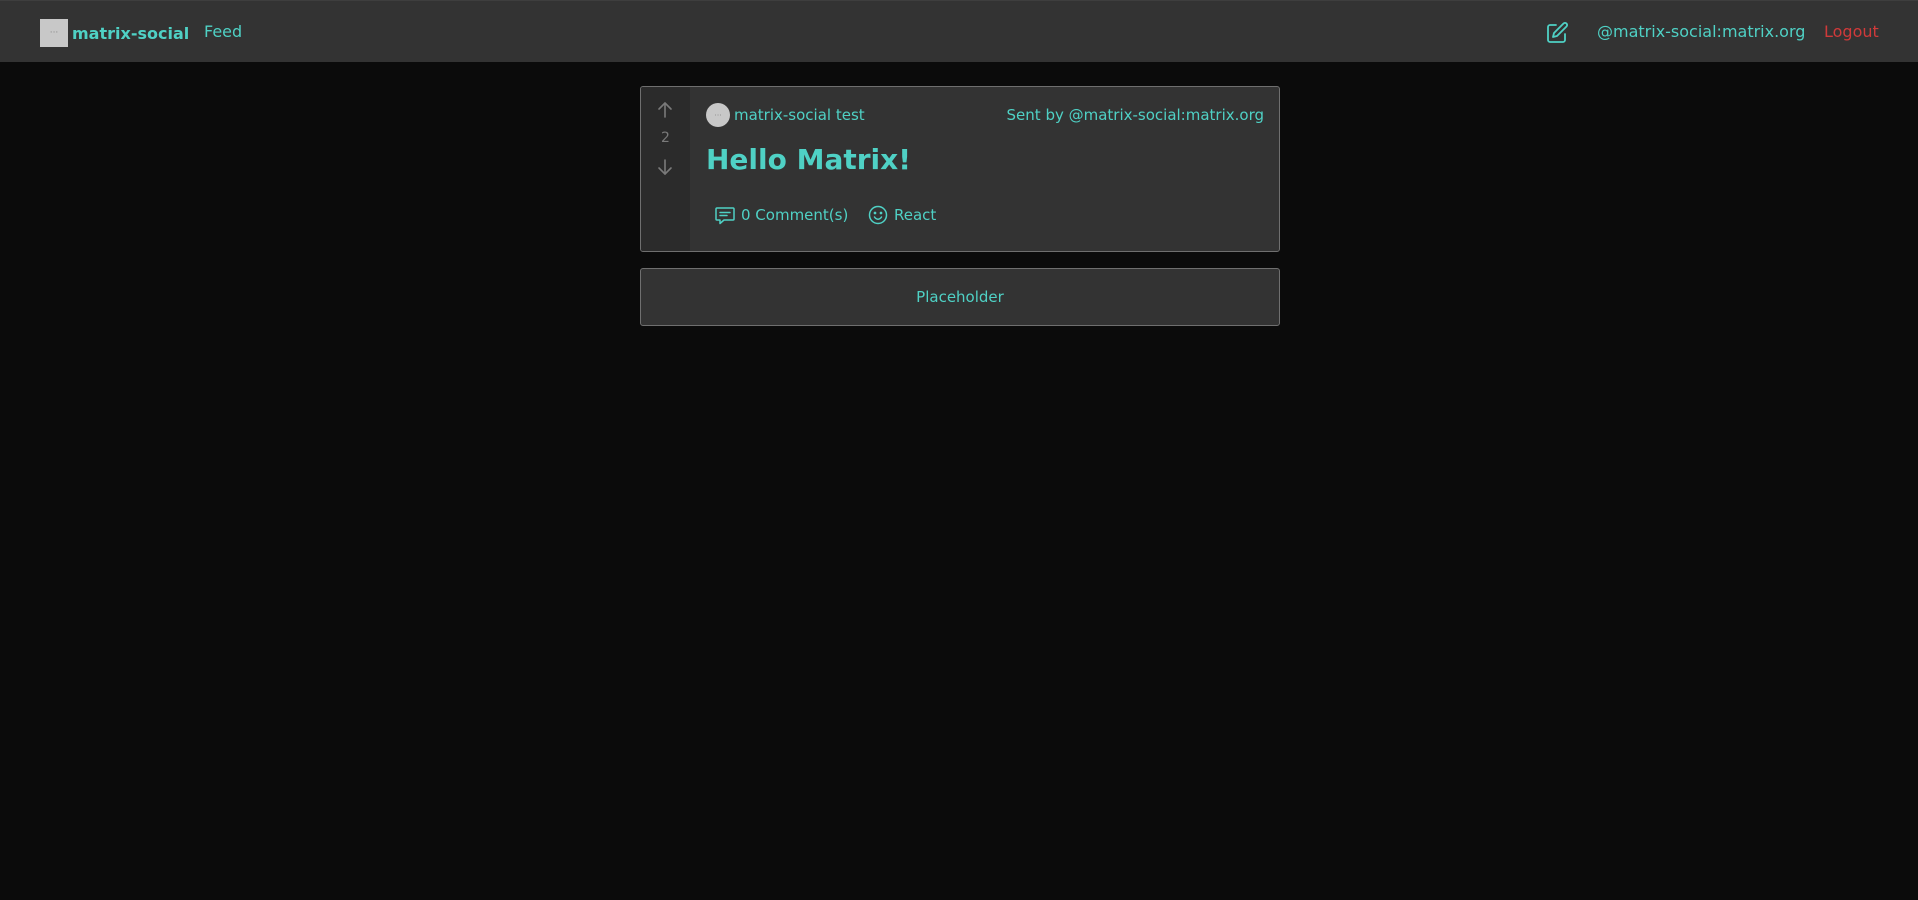  I want to click on avatar-placeholder-icon: ···, so click(718, 115).